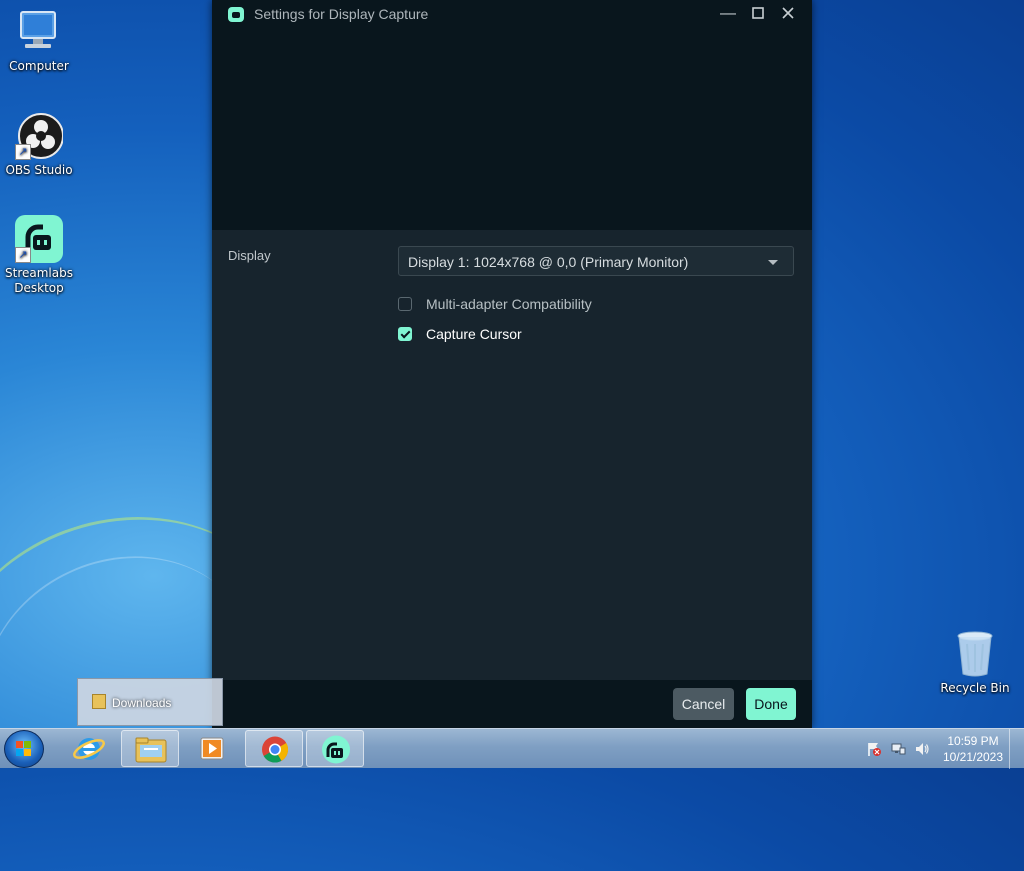 Image resolution: width=1024 pixels, height=871 pixels. What do you see at coordinates (474, 334) in the screenshot?
I see `capture-cursor-label: Capture Cursor` at bounding box center [474, 334].